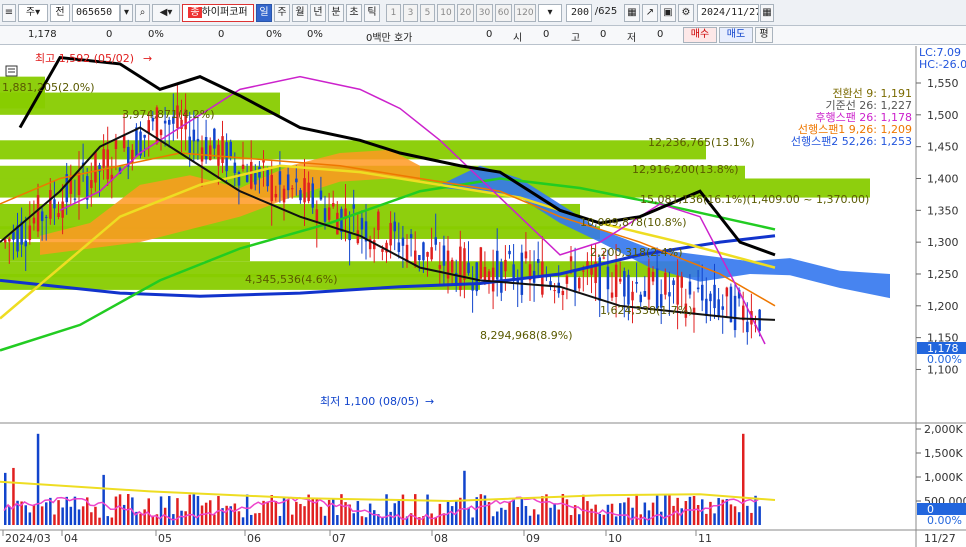 The image size is (966, 547). What do you see at coordinates (686, 13) in the screenshot?
I see `settings-icon: ⚙` at bounding box center [686, 13].